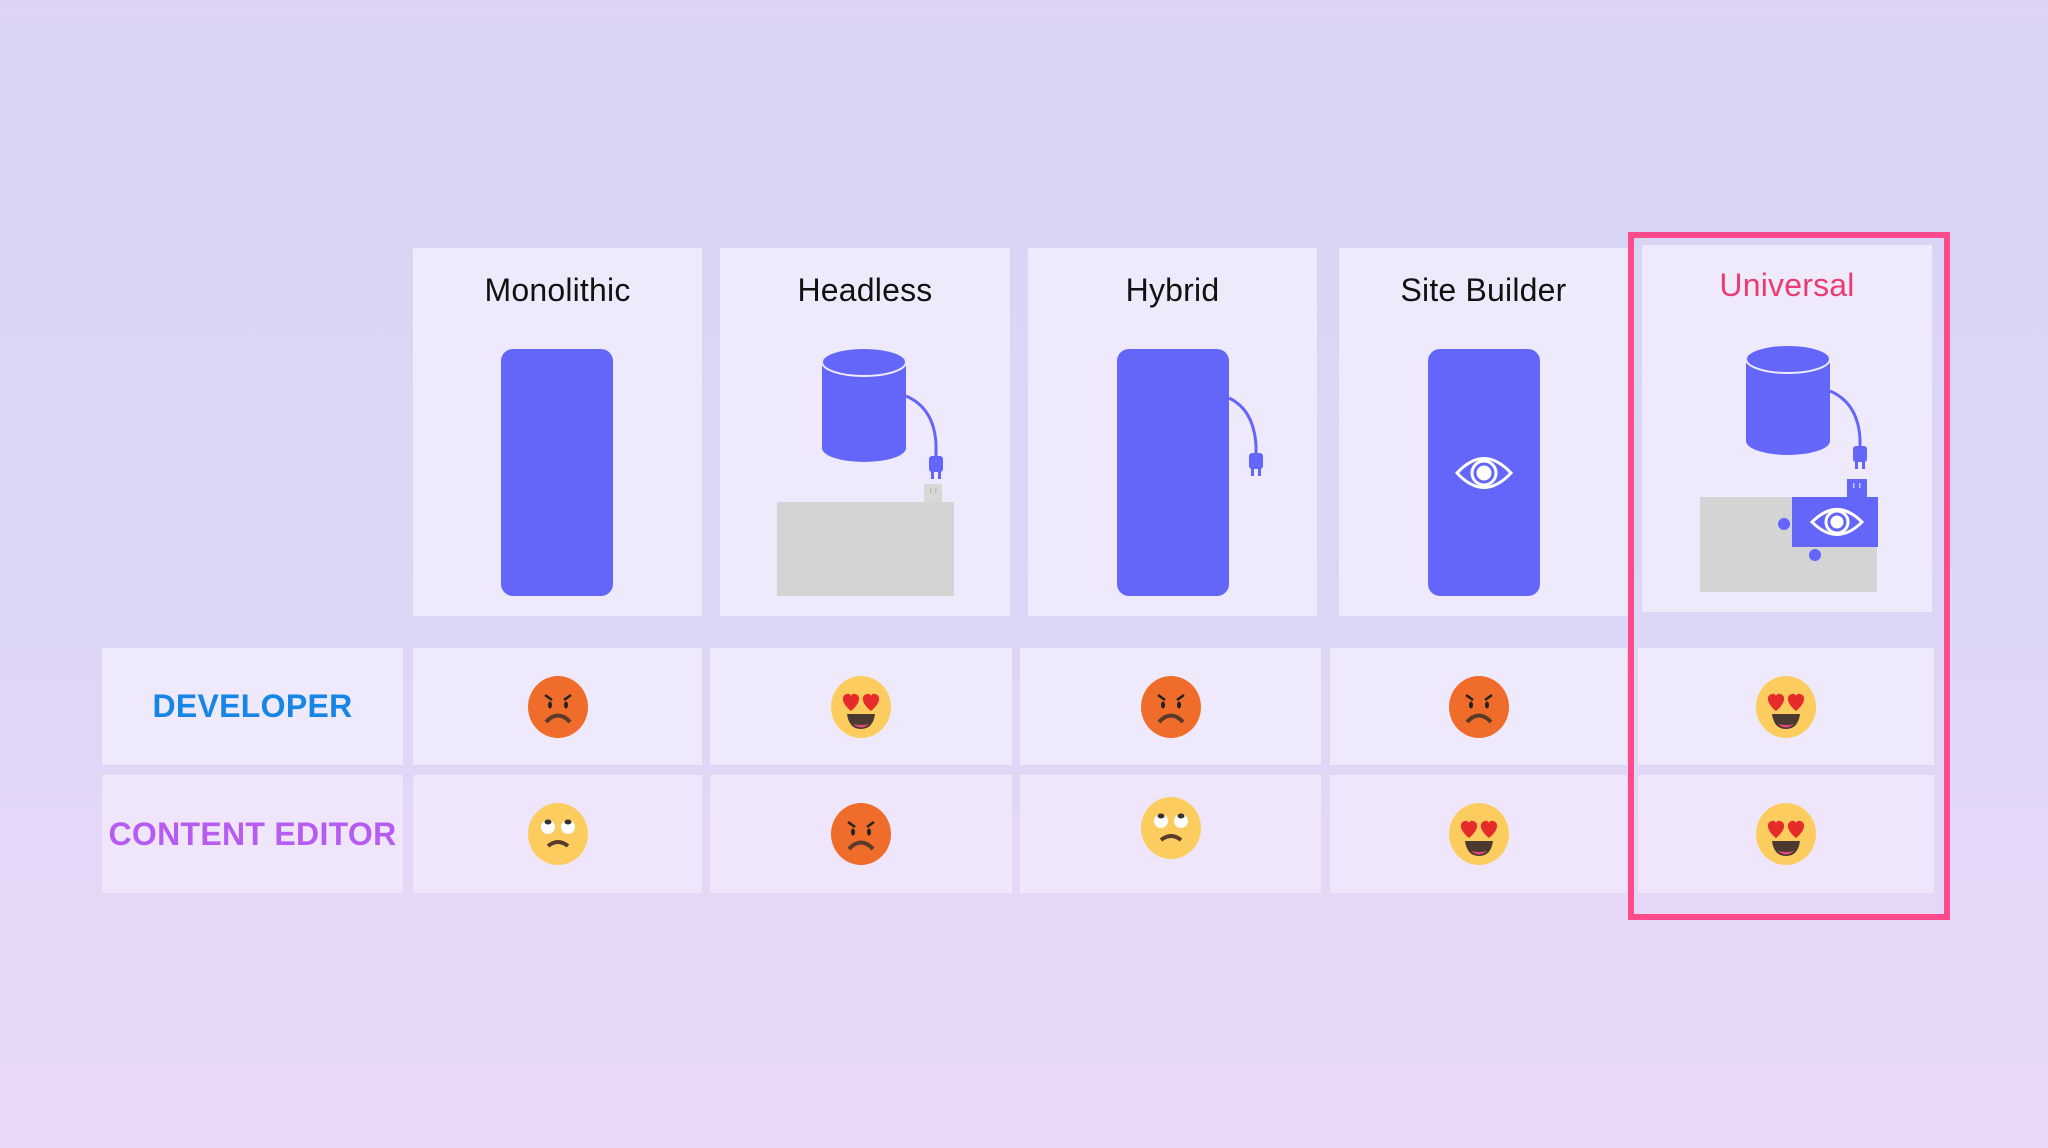  I want to click on column-header-universal: Universal, so click(1787, 428).